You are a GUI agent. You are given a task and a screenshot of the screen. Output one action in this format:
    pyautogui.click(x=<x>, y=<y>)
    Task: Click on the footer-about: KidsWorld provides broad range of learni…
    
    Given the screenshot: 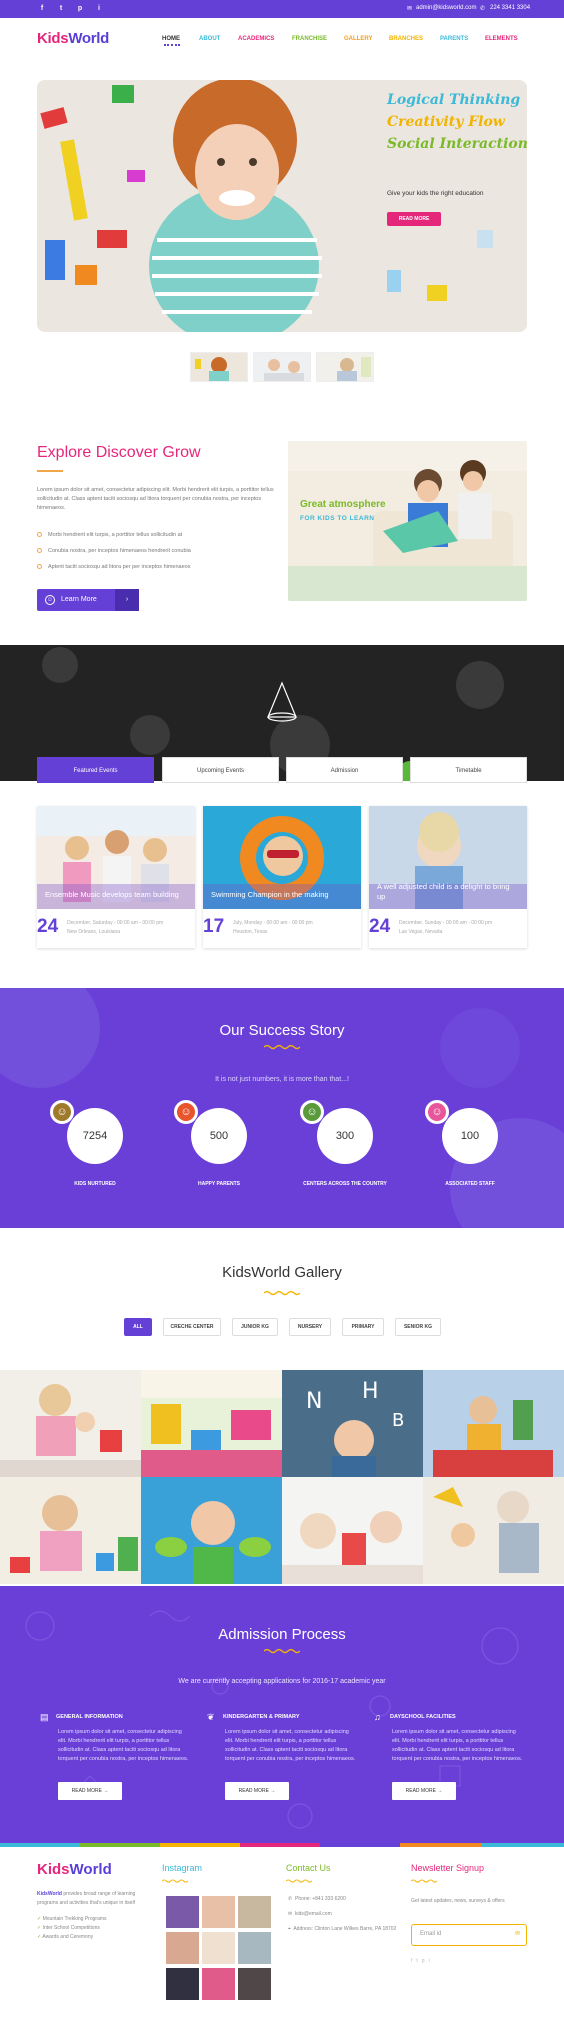 What is the action you would take?
    pyautogui.click(x=86, y=1898)
    